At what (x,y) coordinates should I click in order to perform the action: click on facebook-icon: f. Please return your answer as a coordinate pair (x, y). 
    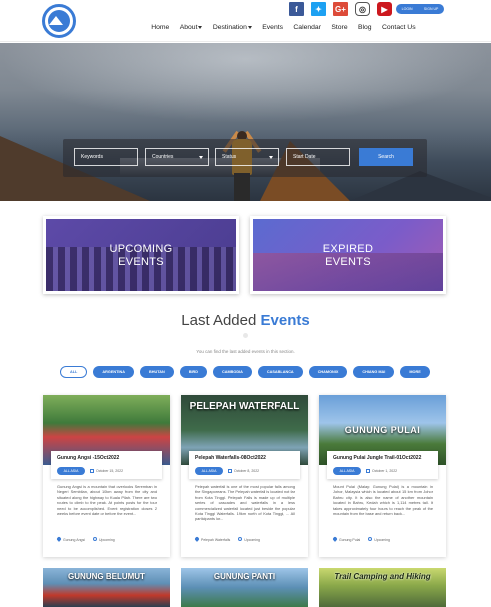
    Looking at the image, I should click on (296, 9).